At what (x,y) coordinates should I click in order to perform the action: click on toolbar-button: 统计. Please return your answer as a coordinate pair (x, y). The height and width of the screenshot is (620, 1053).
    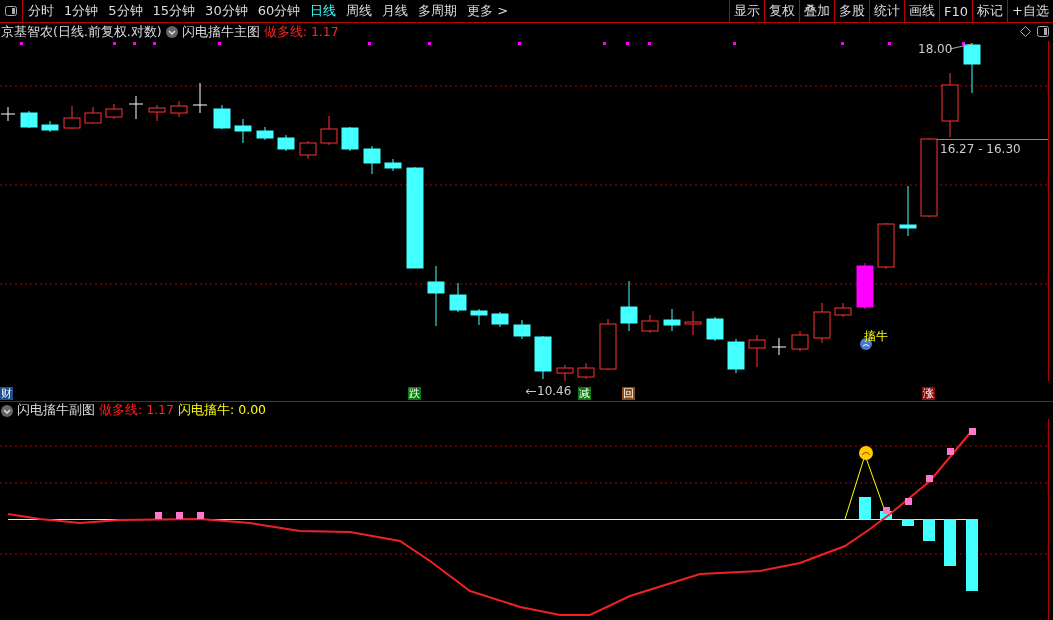
    Looking at the image, I should click on (887, 11).